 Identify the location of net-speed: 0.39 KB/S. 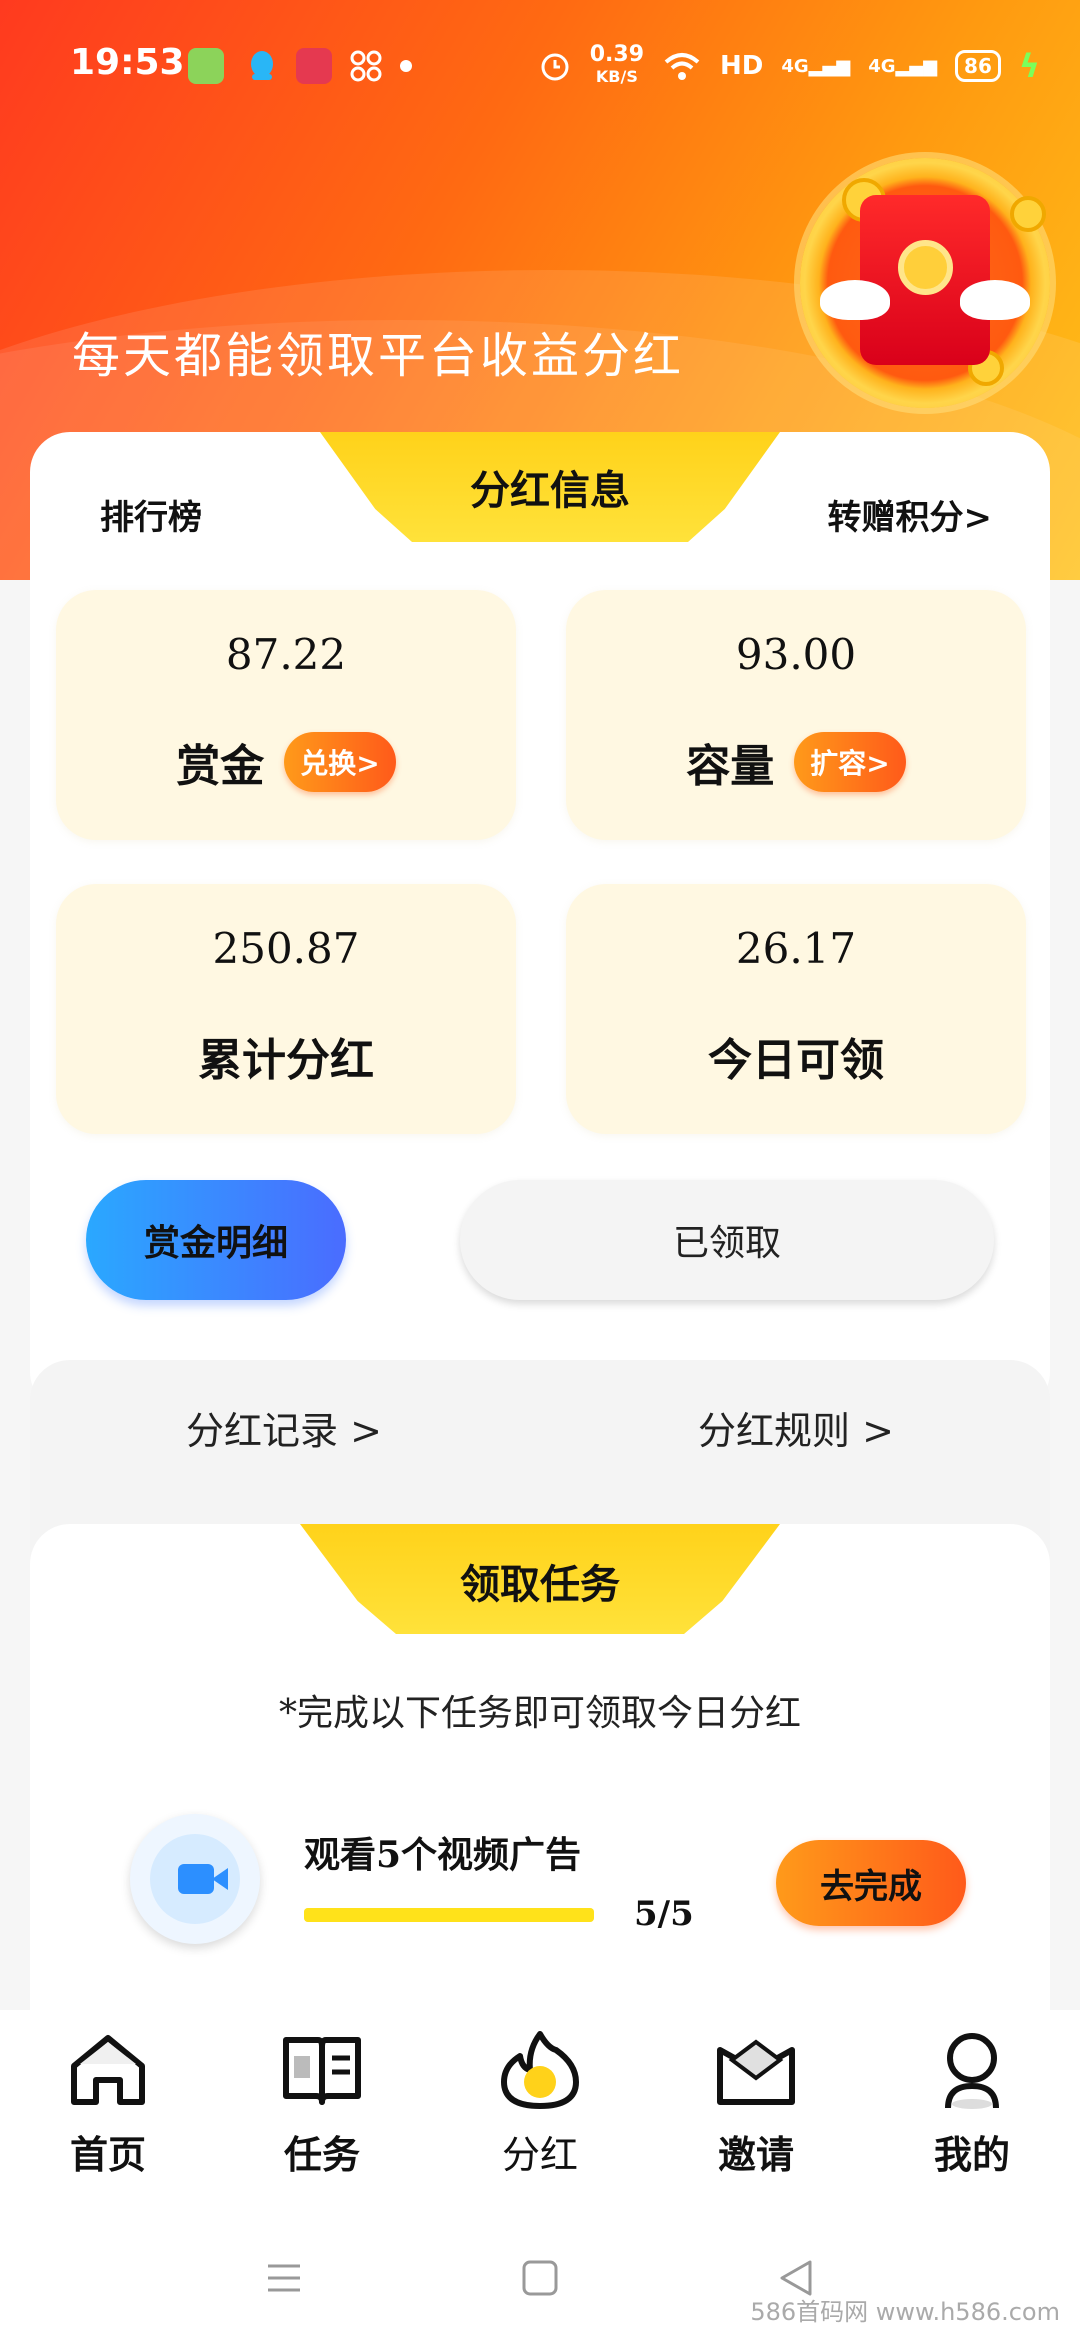
(617, 64).